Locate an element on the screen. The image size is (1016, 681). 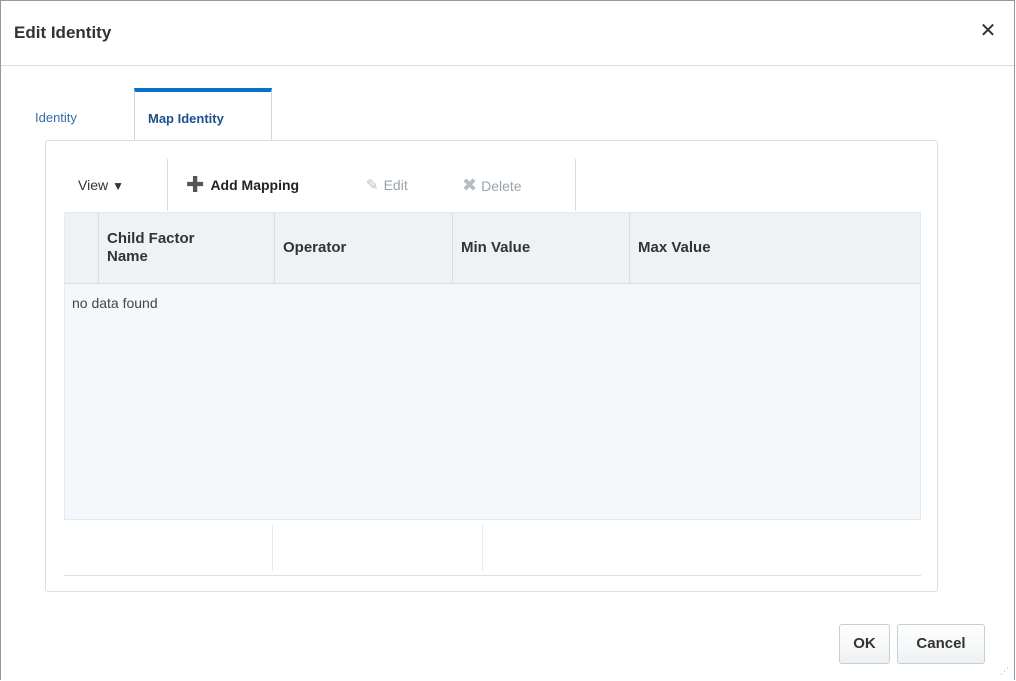
column-label: Max Value is located at coordinates (674, 247).